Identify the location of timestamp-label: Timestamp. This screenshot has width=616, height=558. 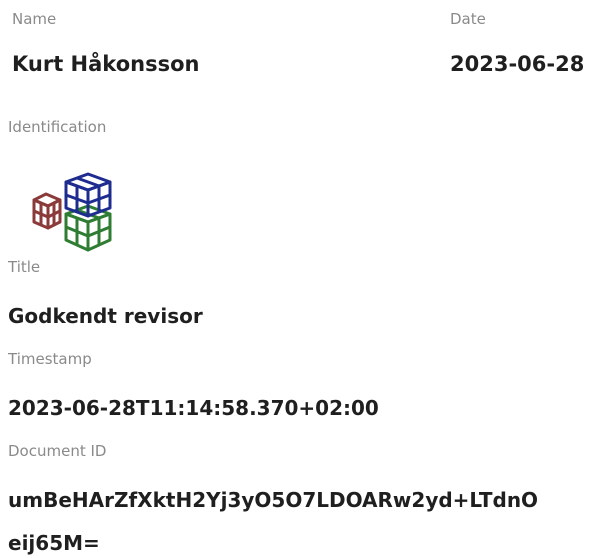
(50, 359).